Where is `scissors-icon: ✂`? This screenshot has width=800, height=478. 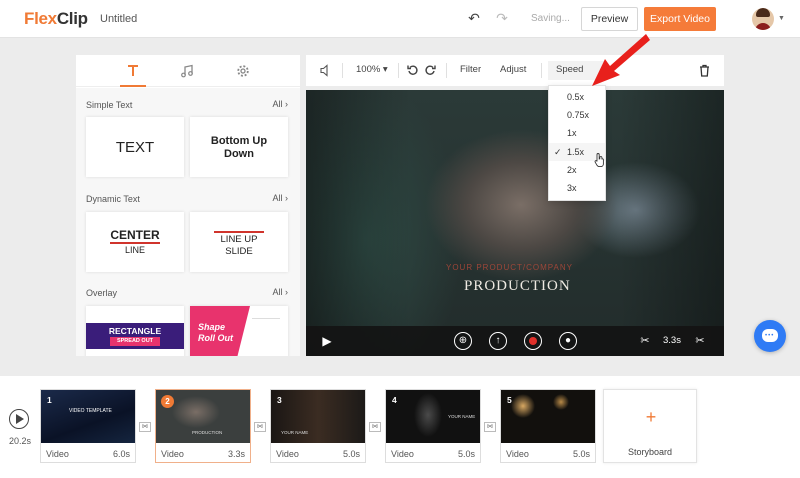
scissors-icon: ✂ is located at coordinates (700, 341).